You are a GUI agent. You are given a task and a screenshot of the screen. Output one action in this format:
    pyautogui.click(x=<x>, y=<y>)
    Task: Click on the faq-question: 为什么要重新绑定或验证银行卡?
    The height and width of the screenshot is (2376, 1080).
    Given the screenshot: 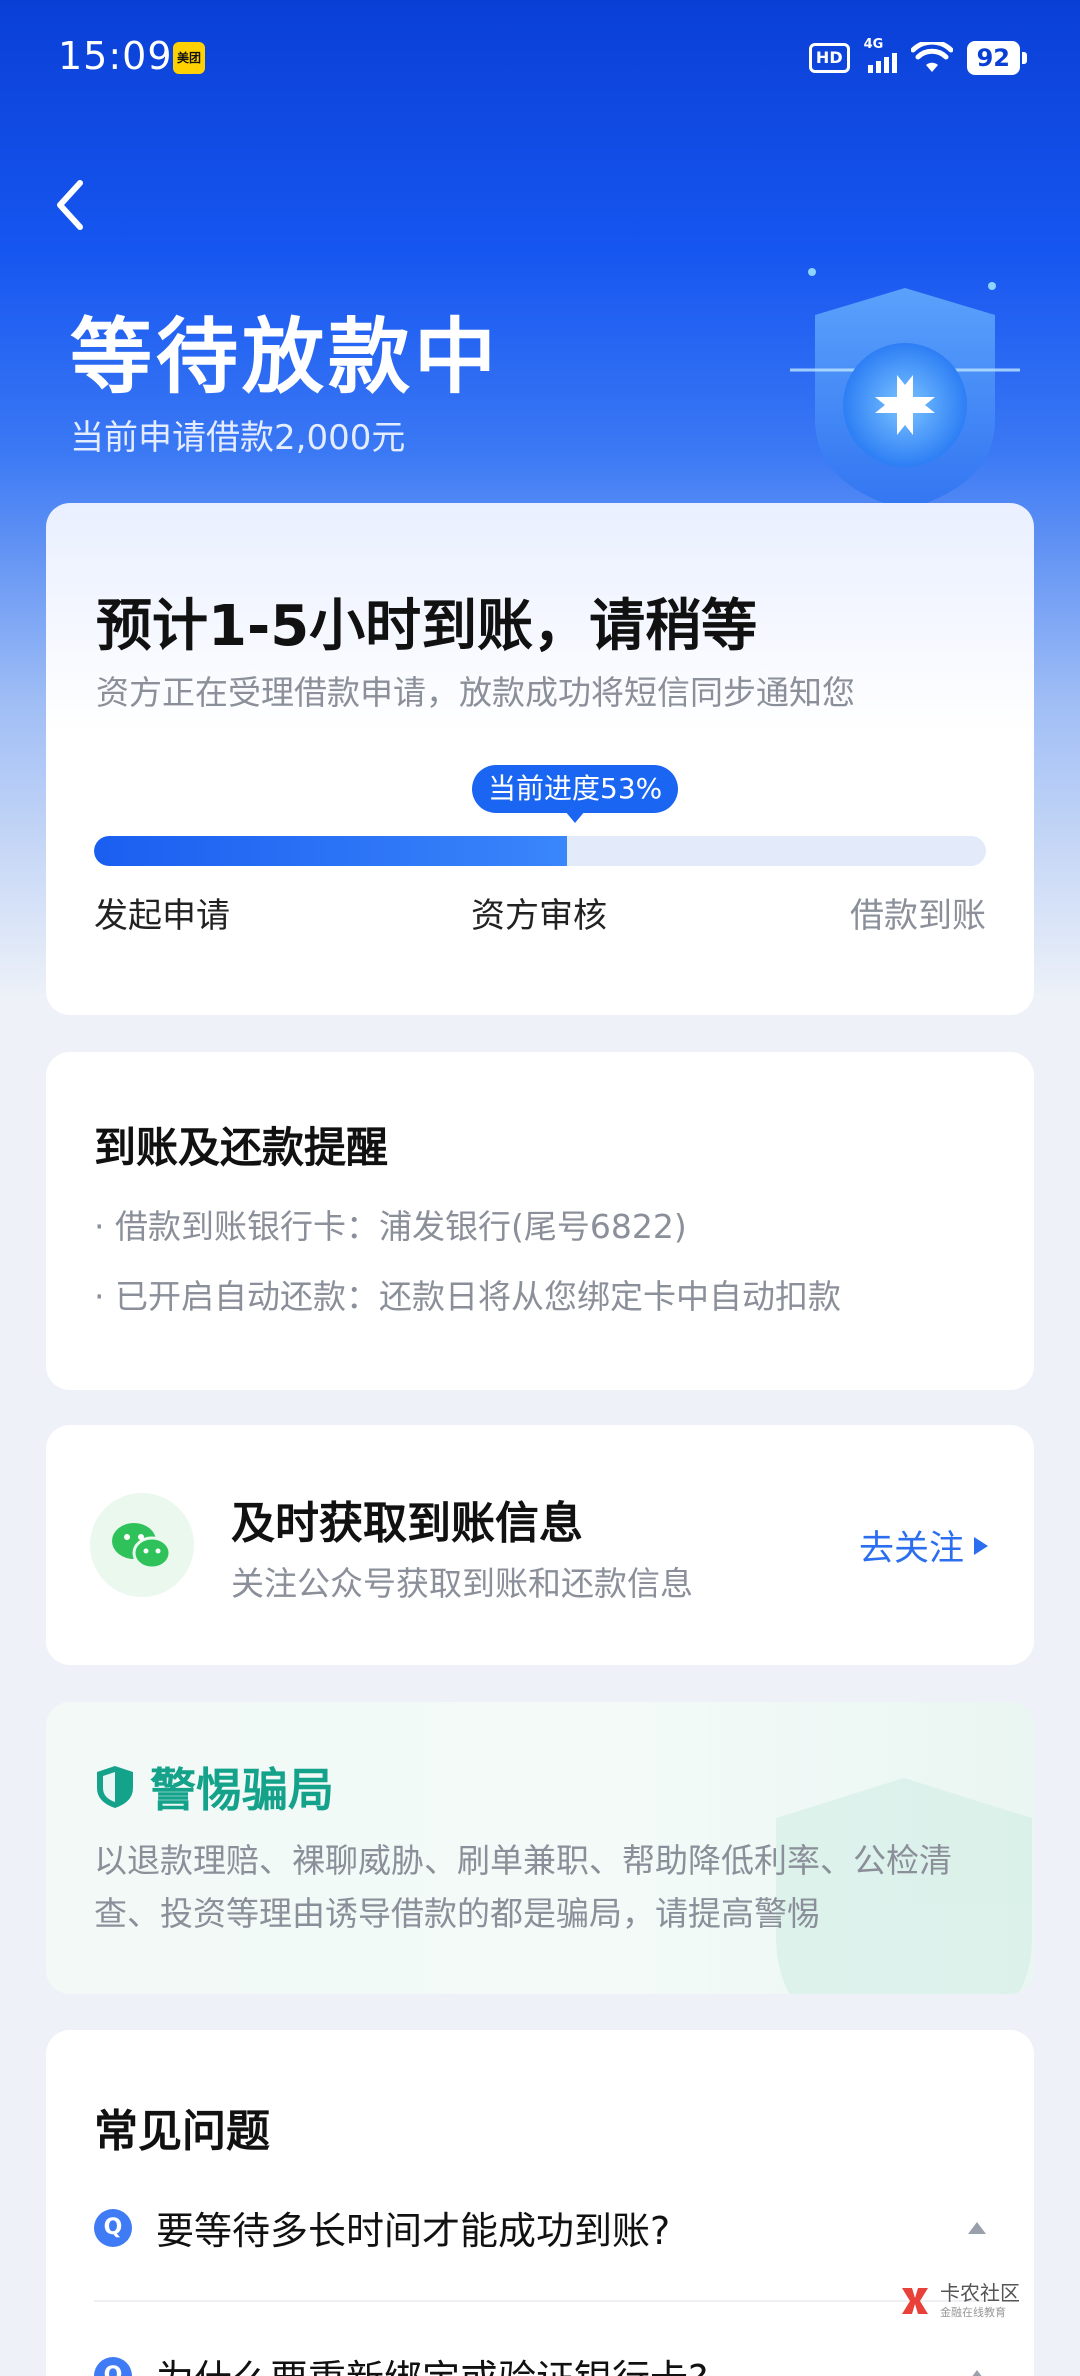 What is the action you would take?
    pyautogui.click(x=550, y=2362)
    